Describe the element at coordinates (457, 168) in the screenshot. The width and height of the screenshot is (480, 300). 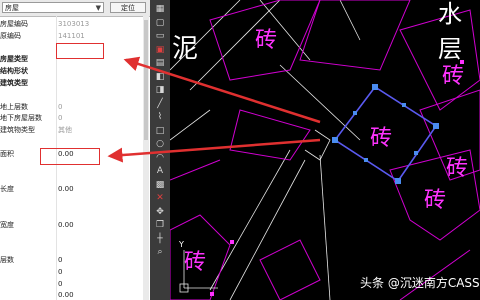
I see `label-brick-4: 砖` at that location.